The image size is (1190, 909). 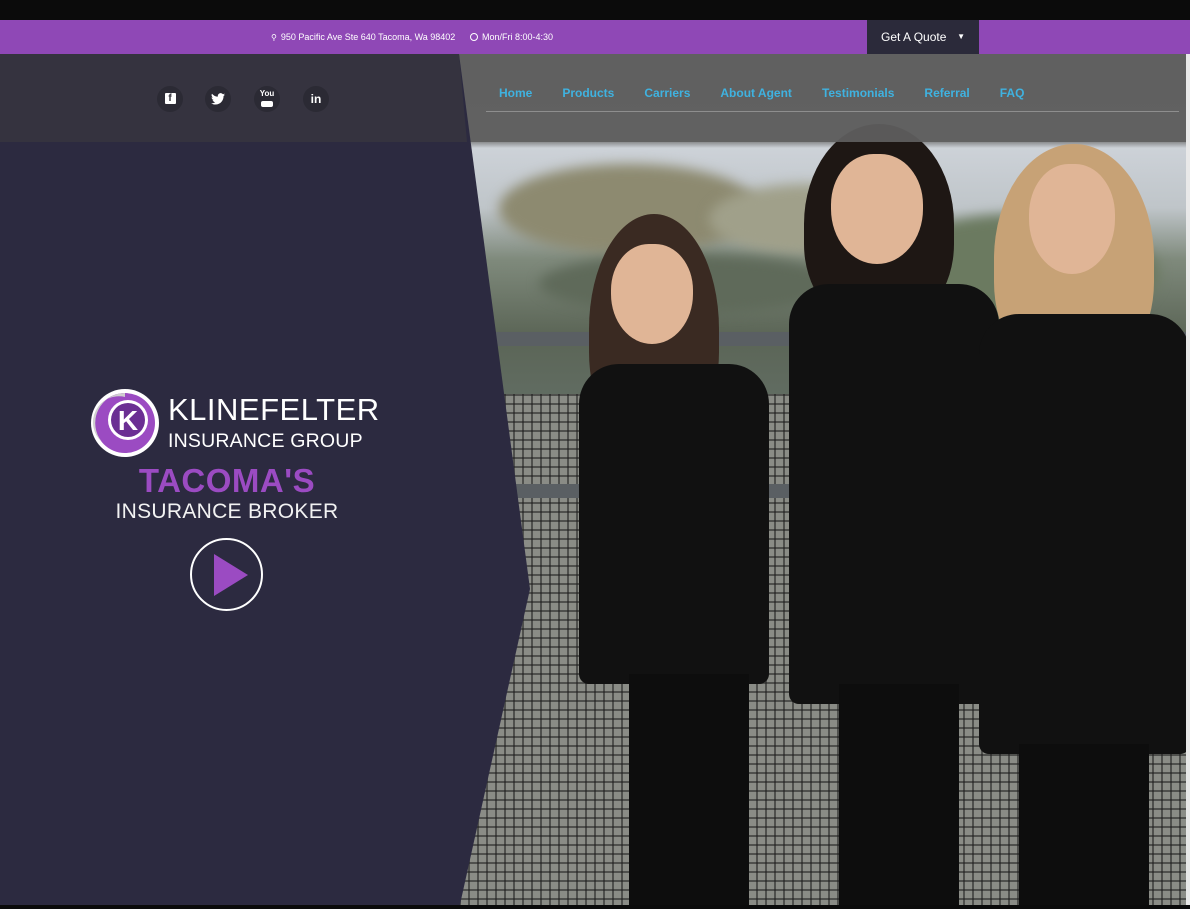 I want to click on nav-testimonials: Testimonials, so click(x=858, y=93).